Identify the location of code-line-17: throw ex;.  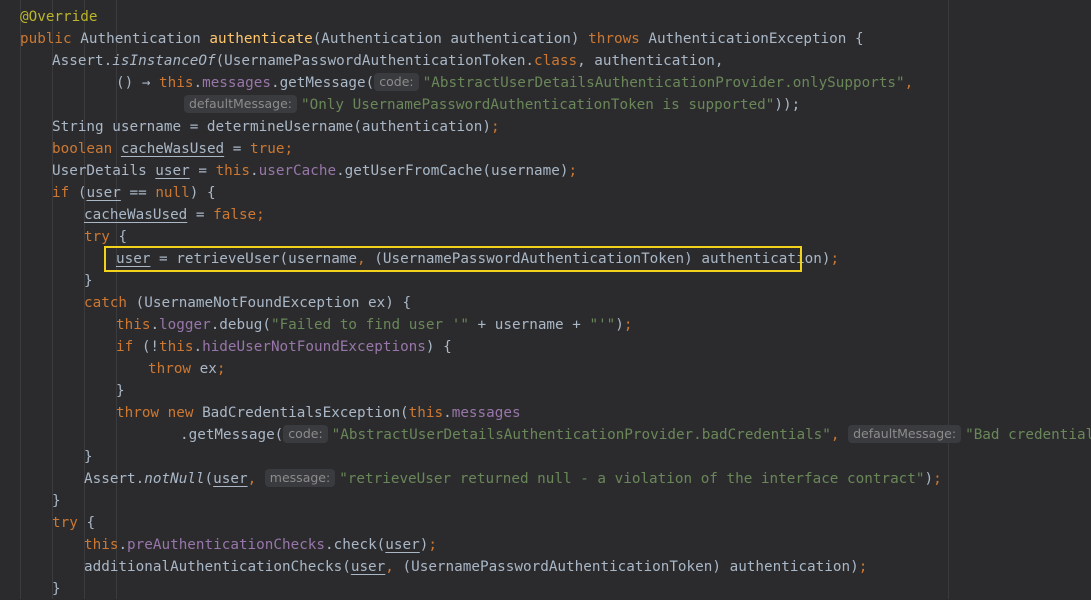
(186, 369).